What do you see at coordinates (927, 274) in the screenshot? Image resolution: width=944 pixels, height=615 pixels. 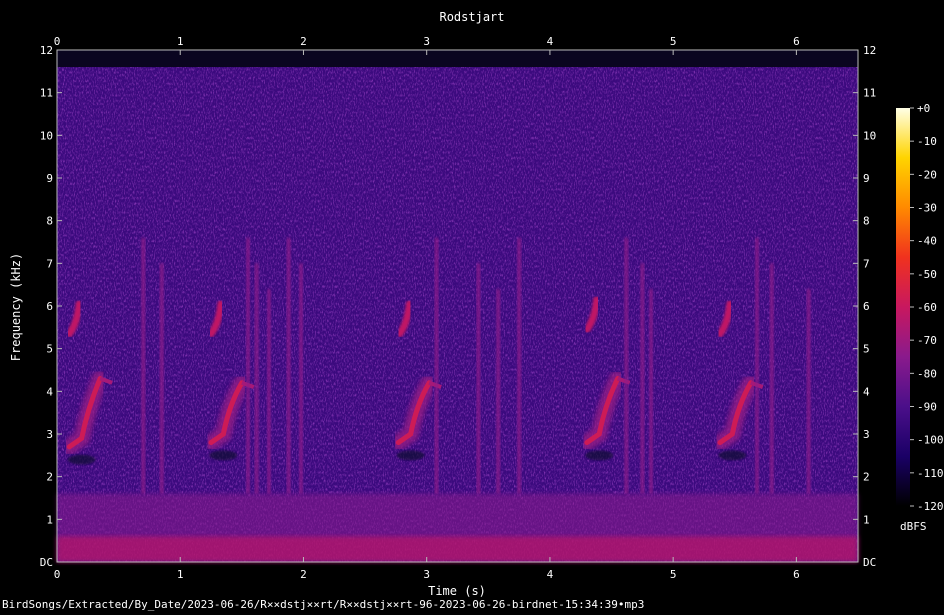 I see `colorbar-tick-label: -50` at bounding box center [927, 274].